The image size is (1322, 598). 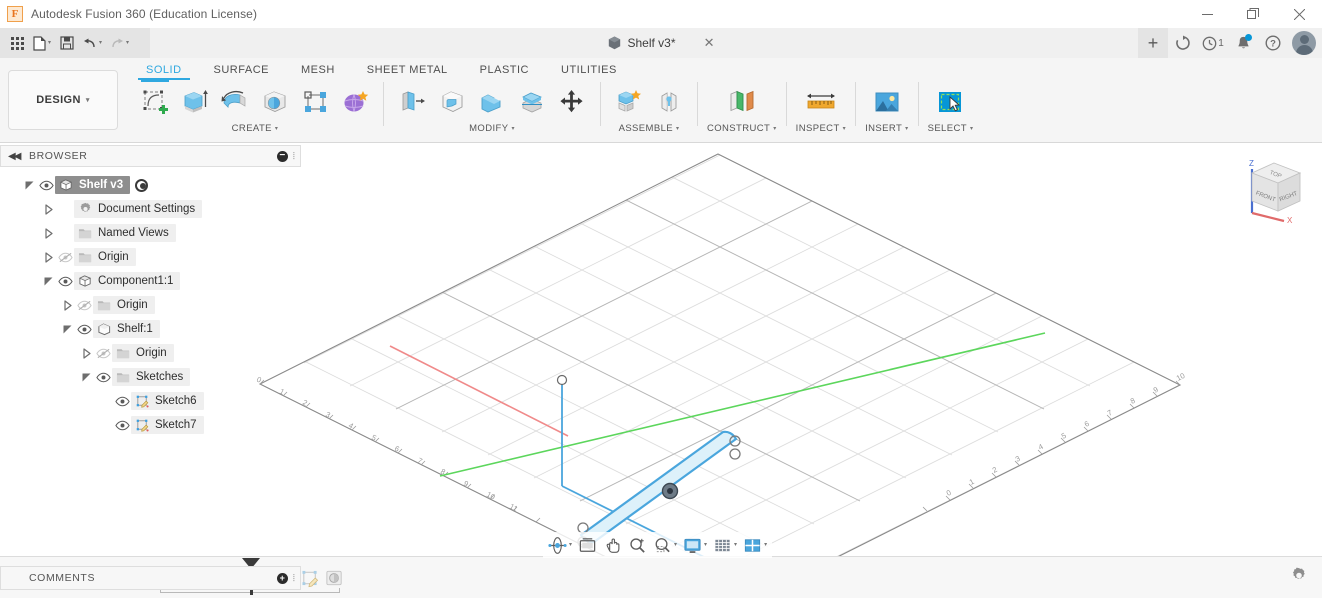 What do you see at coordinates (452, 102) in the screenshot?
I see `fillet-button` at bounding box center [452, 102].